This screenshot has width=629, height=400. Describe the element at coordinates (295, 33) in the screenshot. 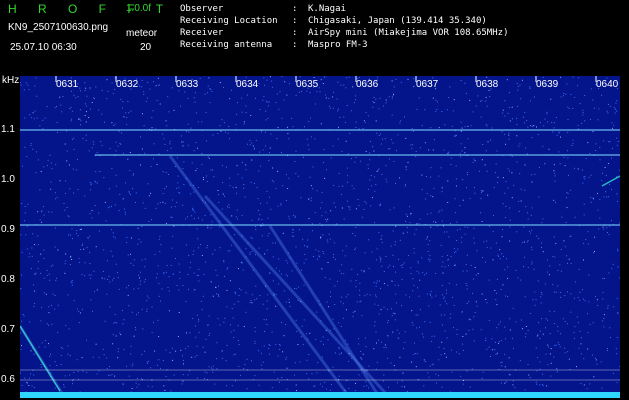

I see `info-colon: :` at that location.